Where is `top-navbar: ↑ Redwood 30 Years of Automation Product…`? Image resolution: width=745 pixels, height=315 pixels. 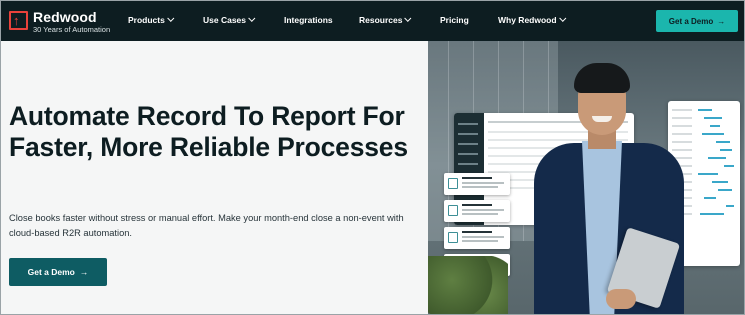 top-navbar: ↑ Redwood 30 Years of Automation Product… is located at coordinates (372, 21).